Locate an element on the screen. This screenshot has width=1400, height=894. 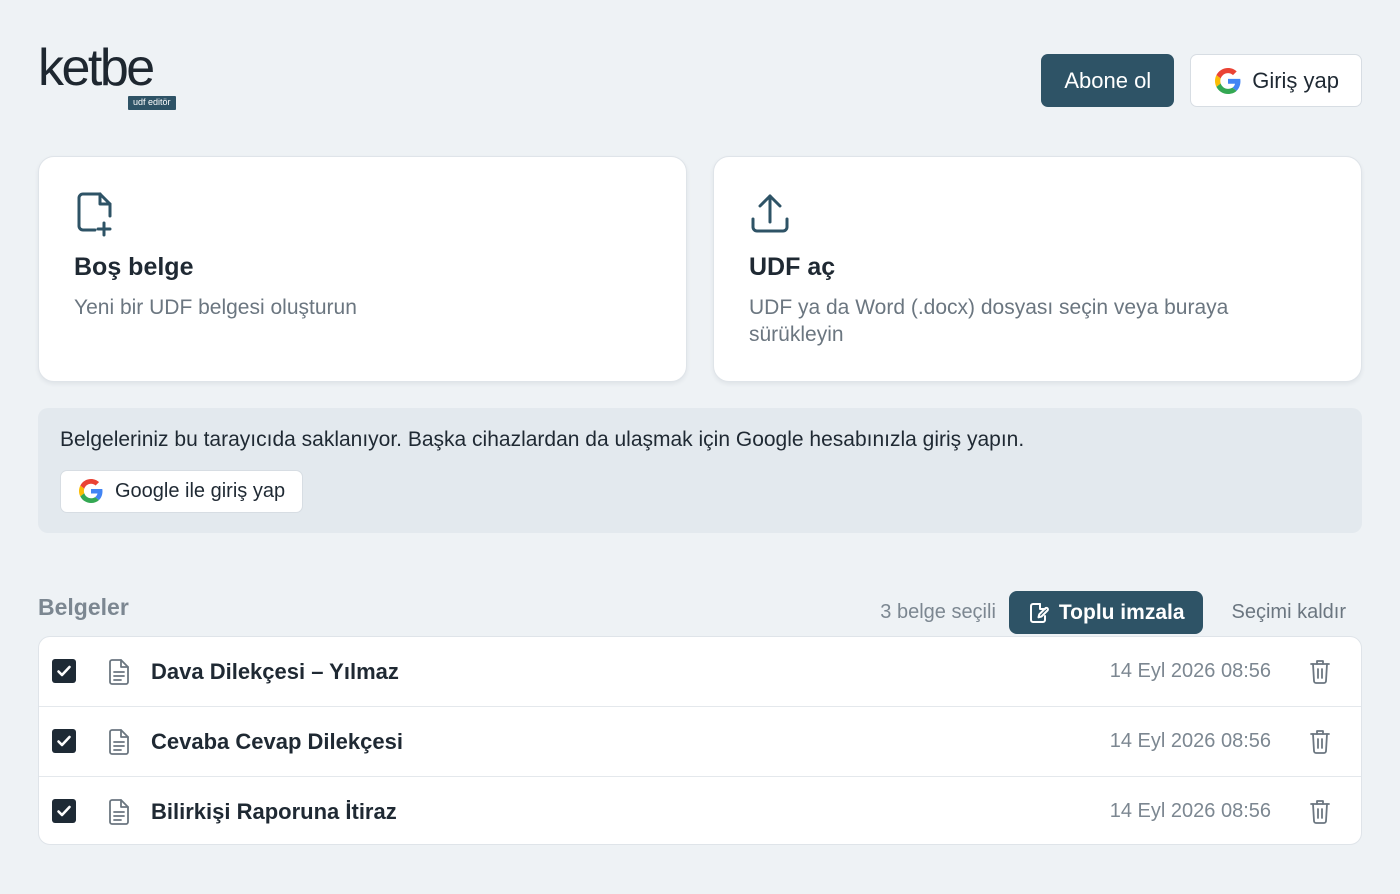
bulk-sign-button: Toplu imzala is located at coordinates (1105, 612).